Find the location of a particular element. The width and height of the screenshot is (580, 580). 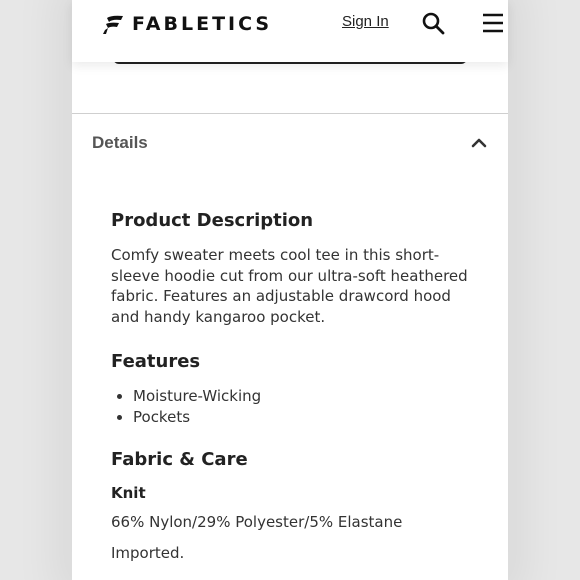

sign-in-link: Sign In is located at coordinates (365, 21).